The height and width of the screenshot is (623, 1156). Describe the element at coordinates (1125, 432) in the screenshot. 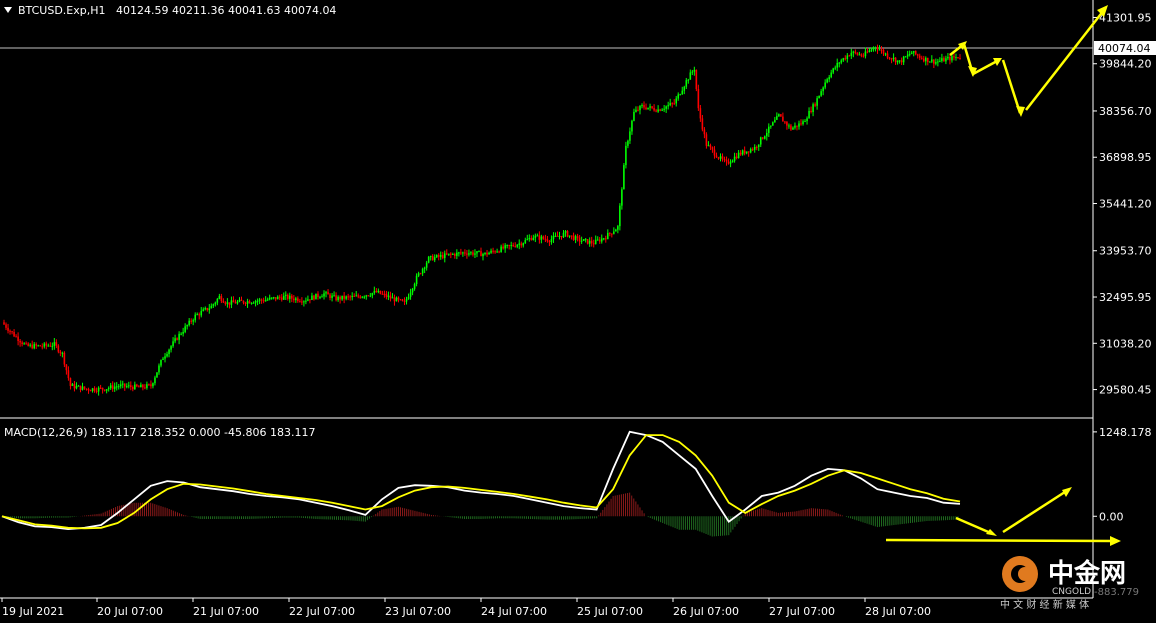

I see `macd-tick-label: 1248.178` at that location.